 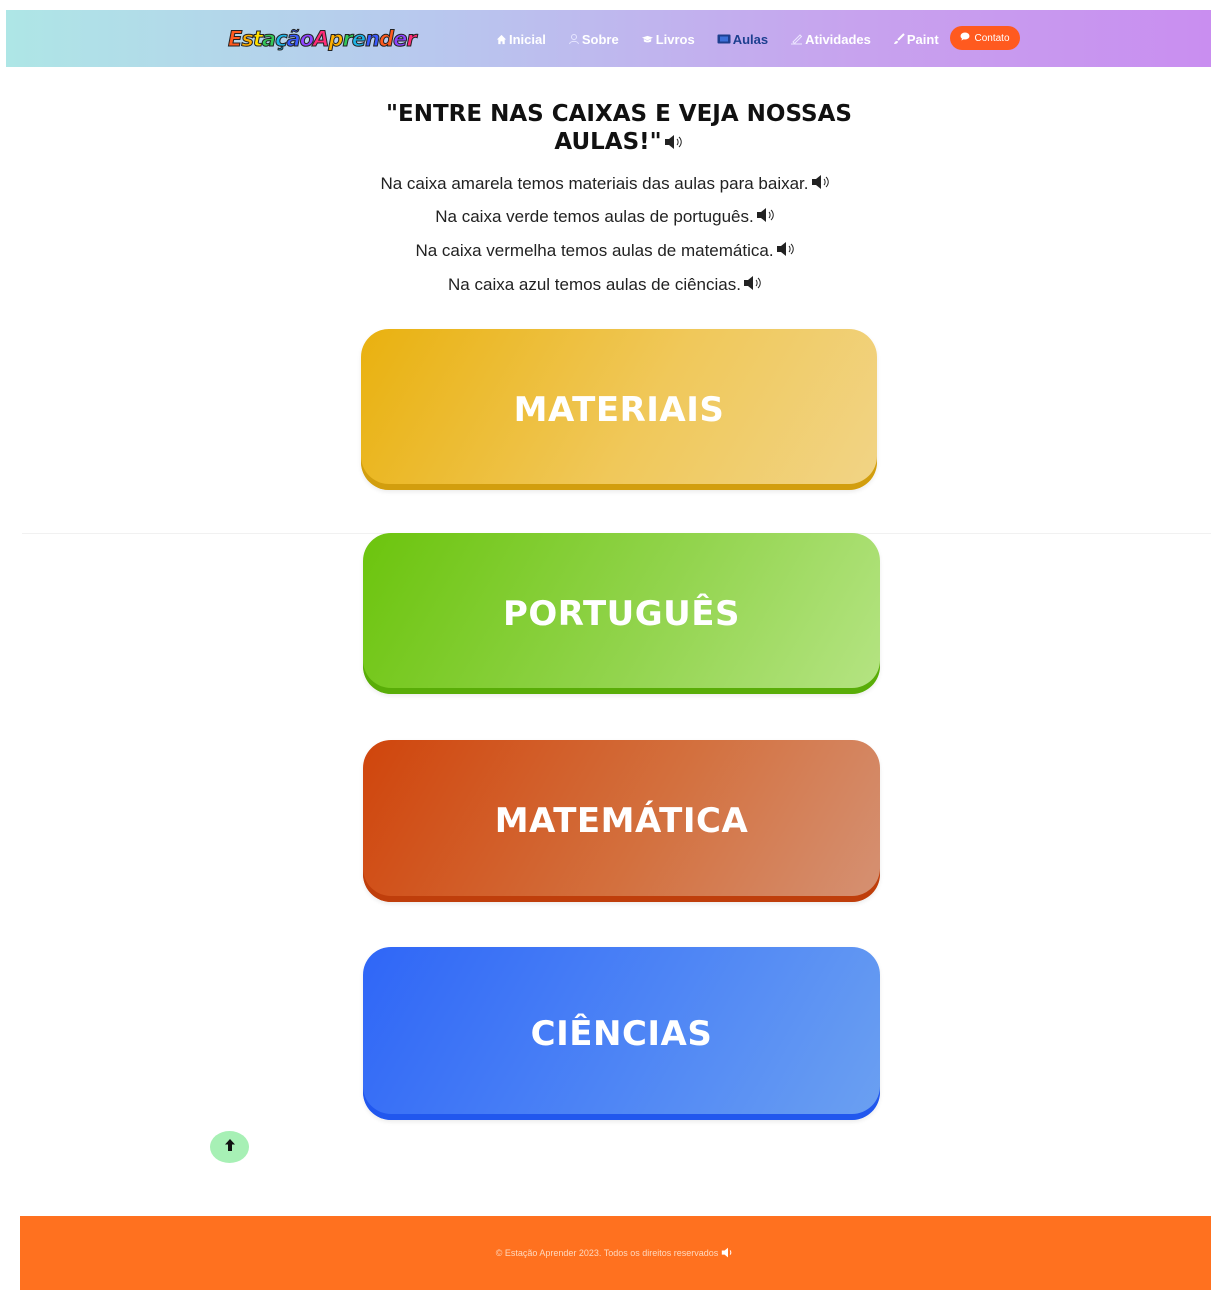 I want to click on back-to-top-button, so click(x=229, y=1147).